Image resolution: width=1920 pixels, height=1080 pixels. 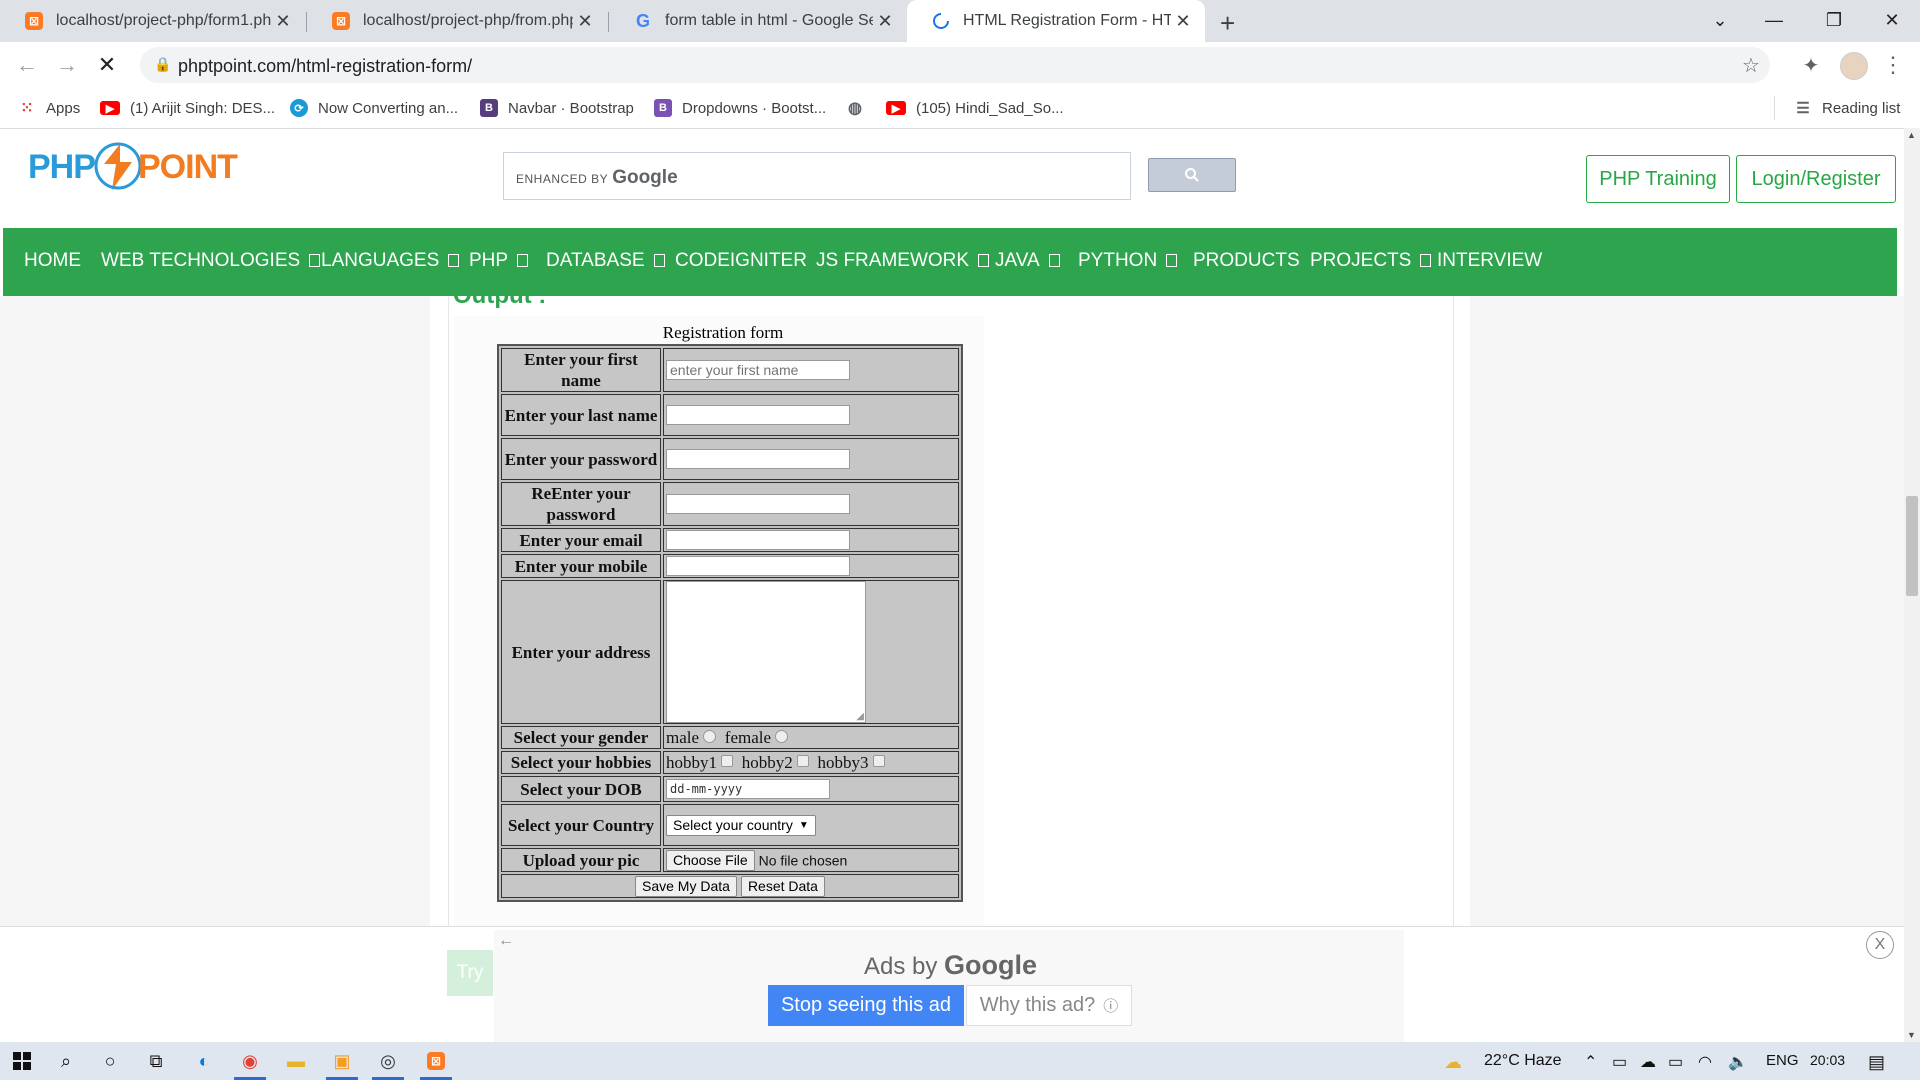 What do you see at coordinates (817, 176) in the screenshot?
I see `google-custom-search-input: ENHANCED BY Google` at bounding box center [817, 176].